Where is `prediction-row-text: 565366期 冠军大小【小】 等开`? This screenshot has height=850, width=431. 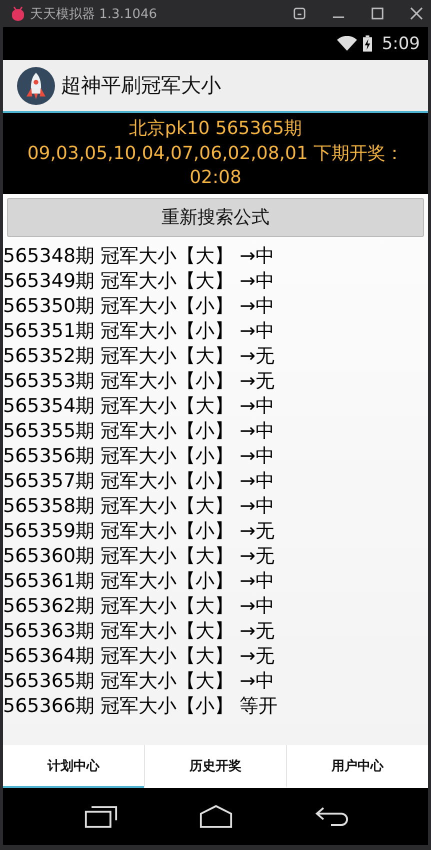
prediction-row-text: 565366期 冠军大小【小】 等开 is located at coordinates (141, 706).